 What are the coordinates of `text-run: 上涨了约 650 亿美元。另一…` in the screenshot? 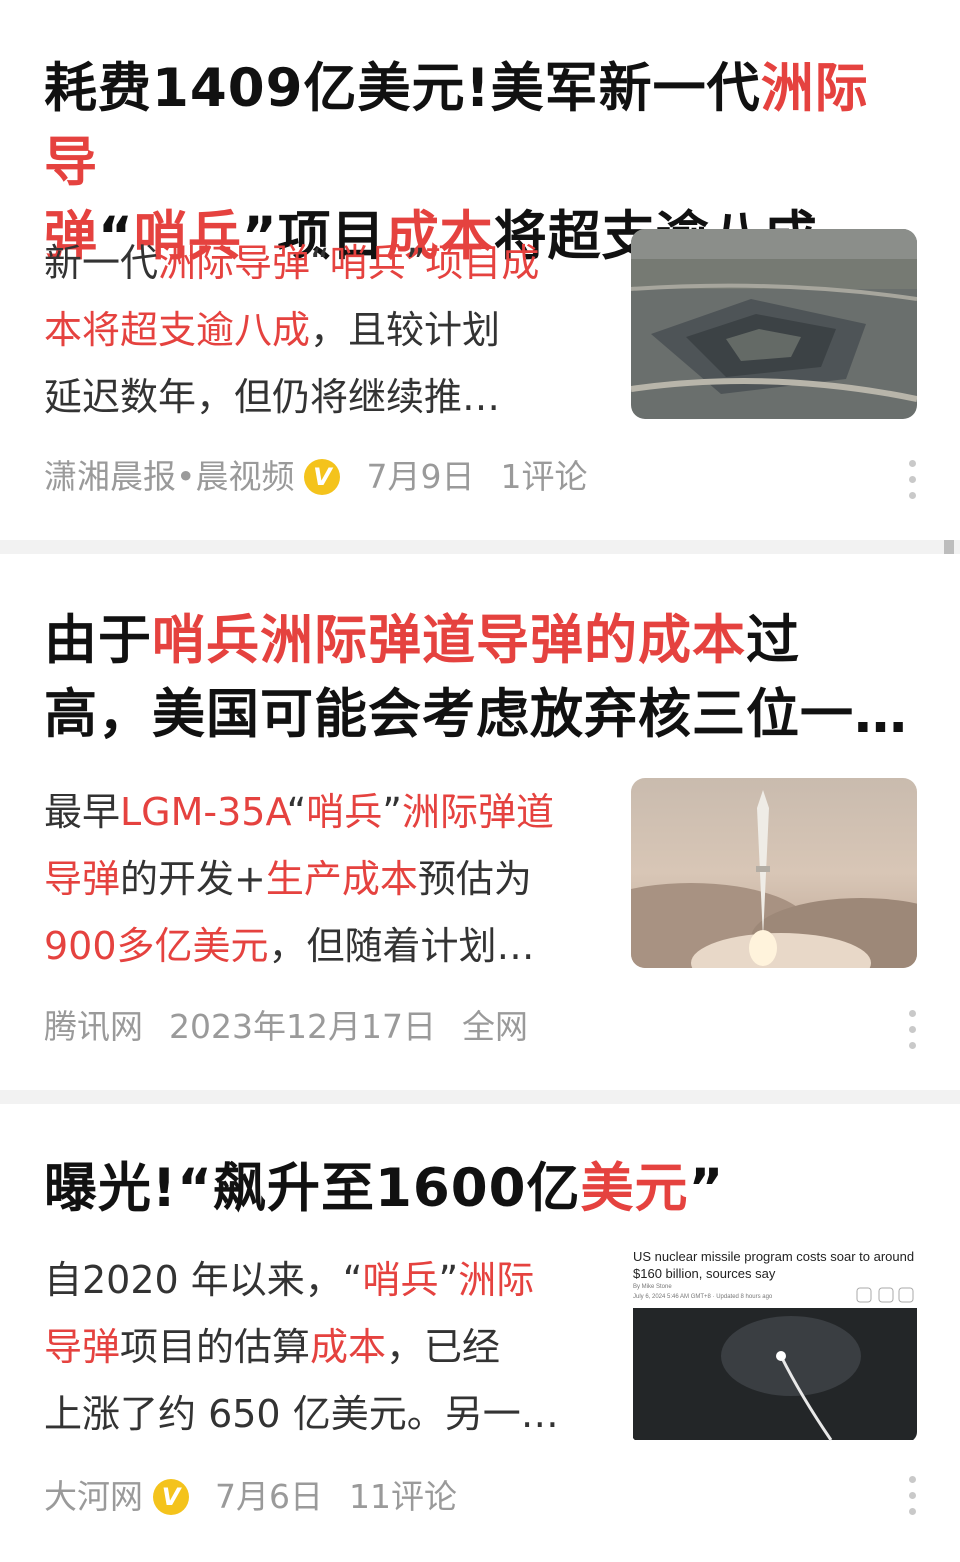 It's located at (301, 1414).